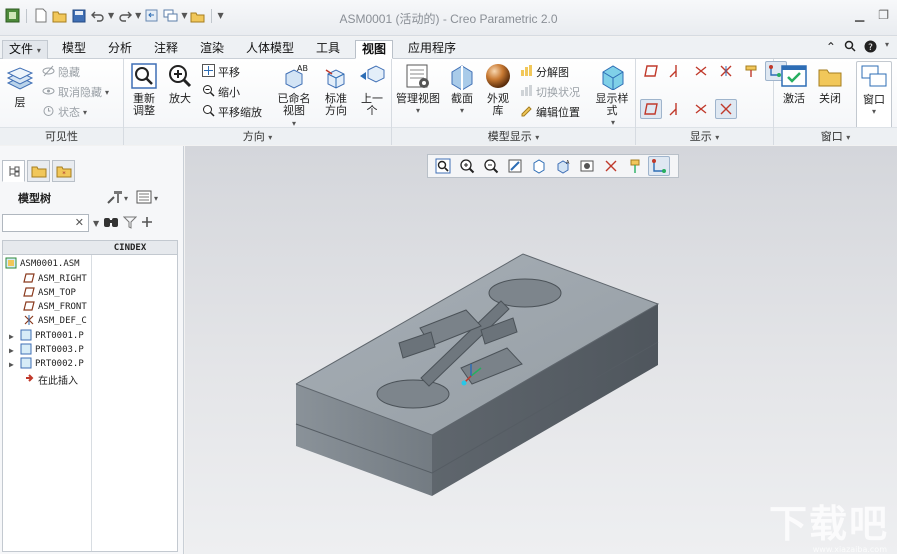 This screenshot has width=897, height=554. What do you see at coordinates (212, 49) in the screenshot?
I see `tab-render: 渲染` at bounding box center [212, 49].